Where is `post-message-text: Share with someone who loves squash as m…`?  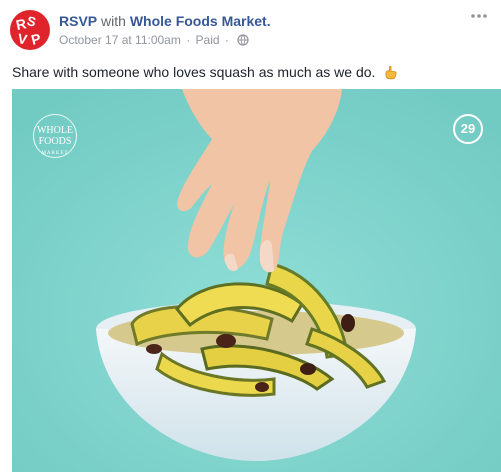
post-message-text: Share with someone who loves squash as m… is located at coordinates (194, 72).